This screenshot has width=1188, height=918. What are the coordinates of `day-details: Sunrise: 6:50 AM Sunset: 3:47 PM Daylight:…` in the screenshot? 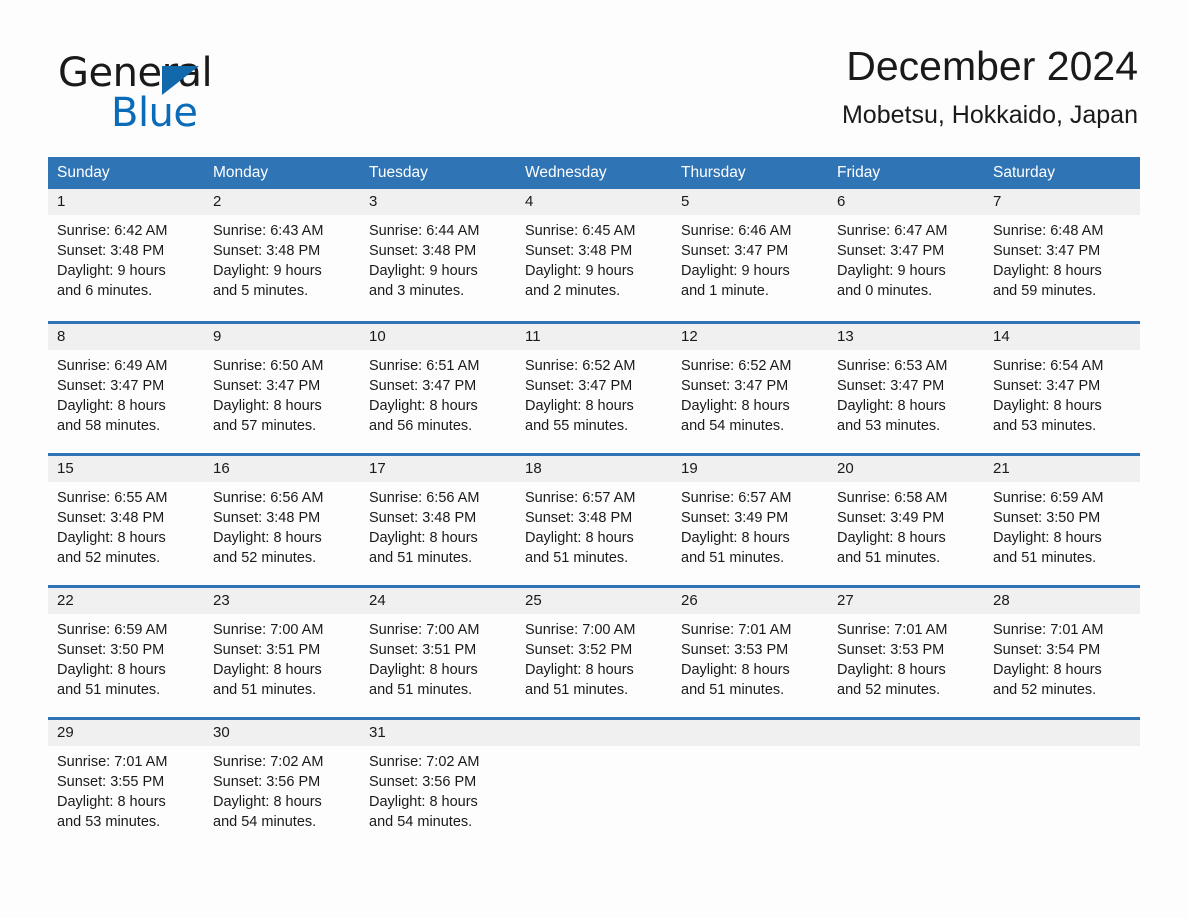 It's located at (282, 393).